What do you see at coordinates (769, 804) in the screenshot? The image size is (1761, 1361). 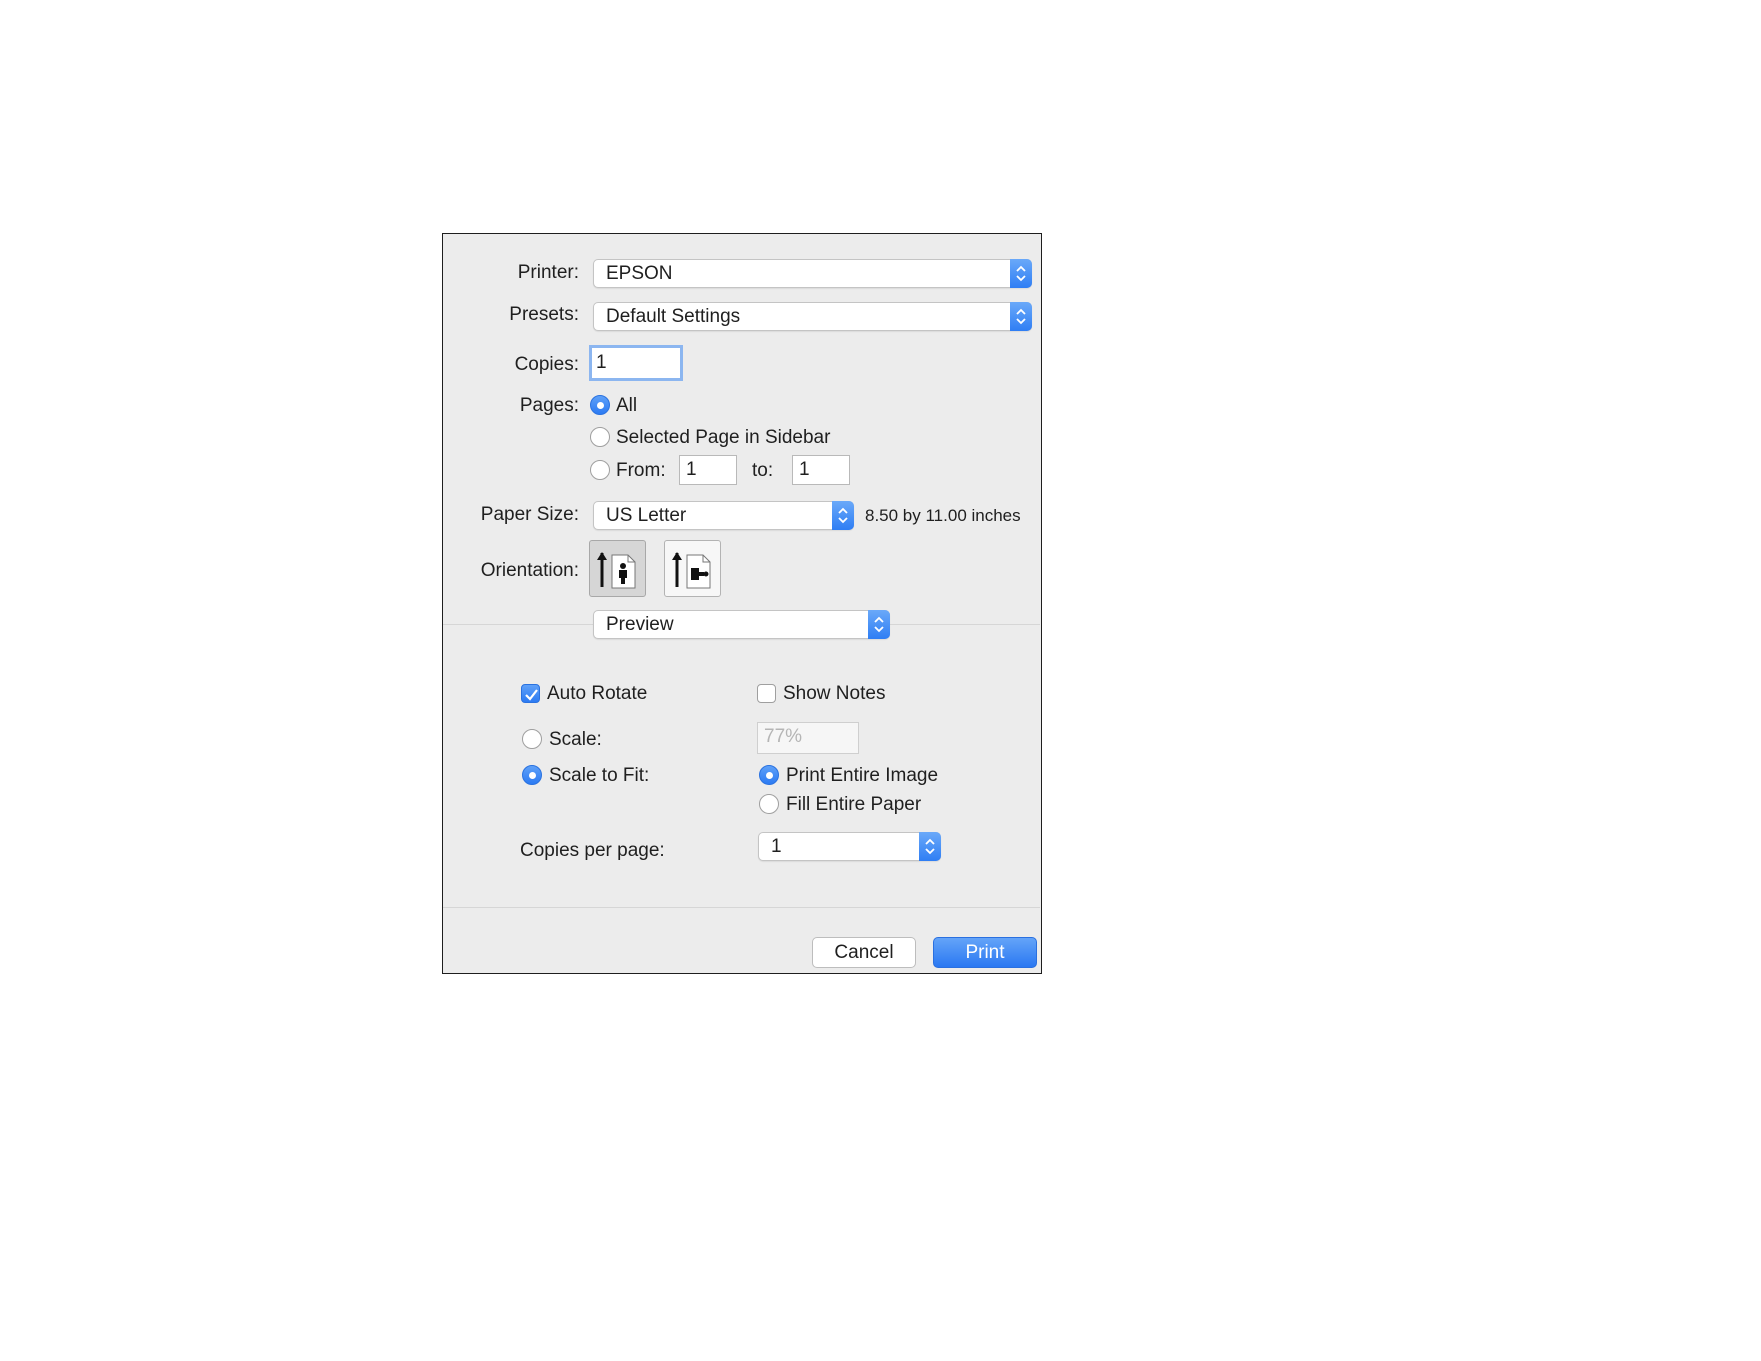 I see `fill-entire-paper-radio` at bounding box center [769, 804].